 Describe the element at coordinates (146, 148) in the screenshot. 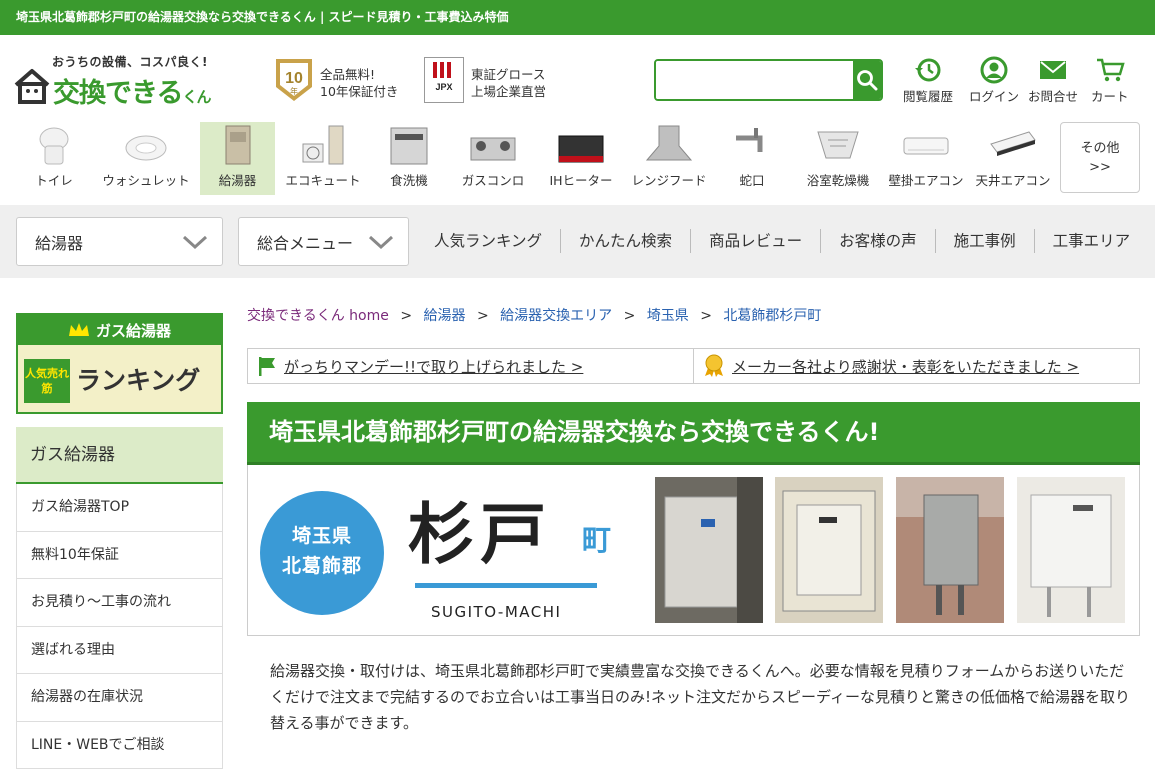

I see `washlet-icon` at that location.